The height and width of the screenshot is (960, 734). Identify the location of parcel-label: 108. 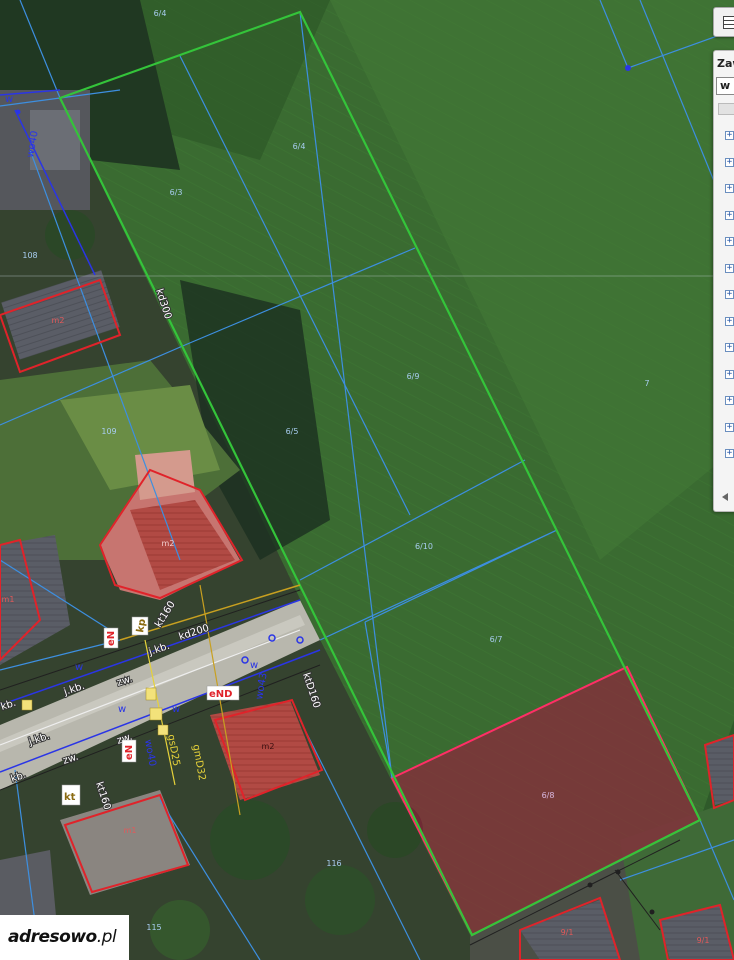
(29, 255).